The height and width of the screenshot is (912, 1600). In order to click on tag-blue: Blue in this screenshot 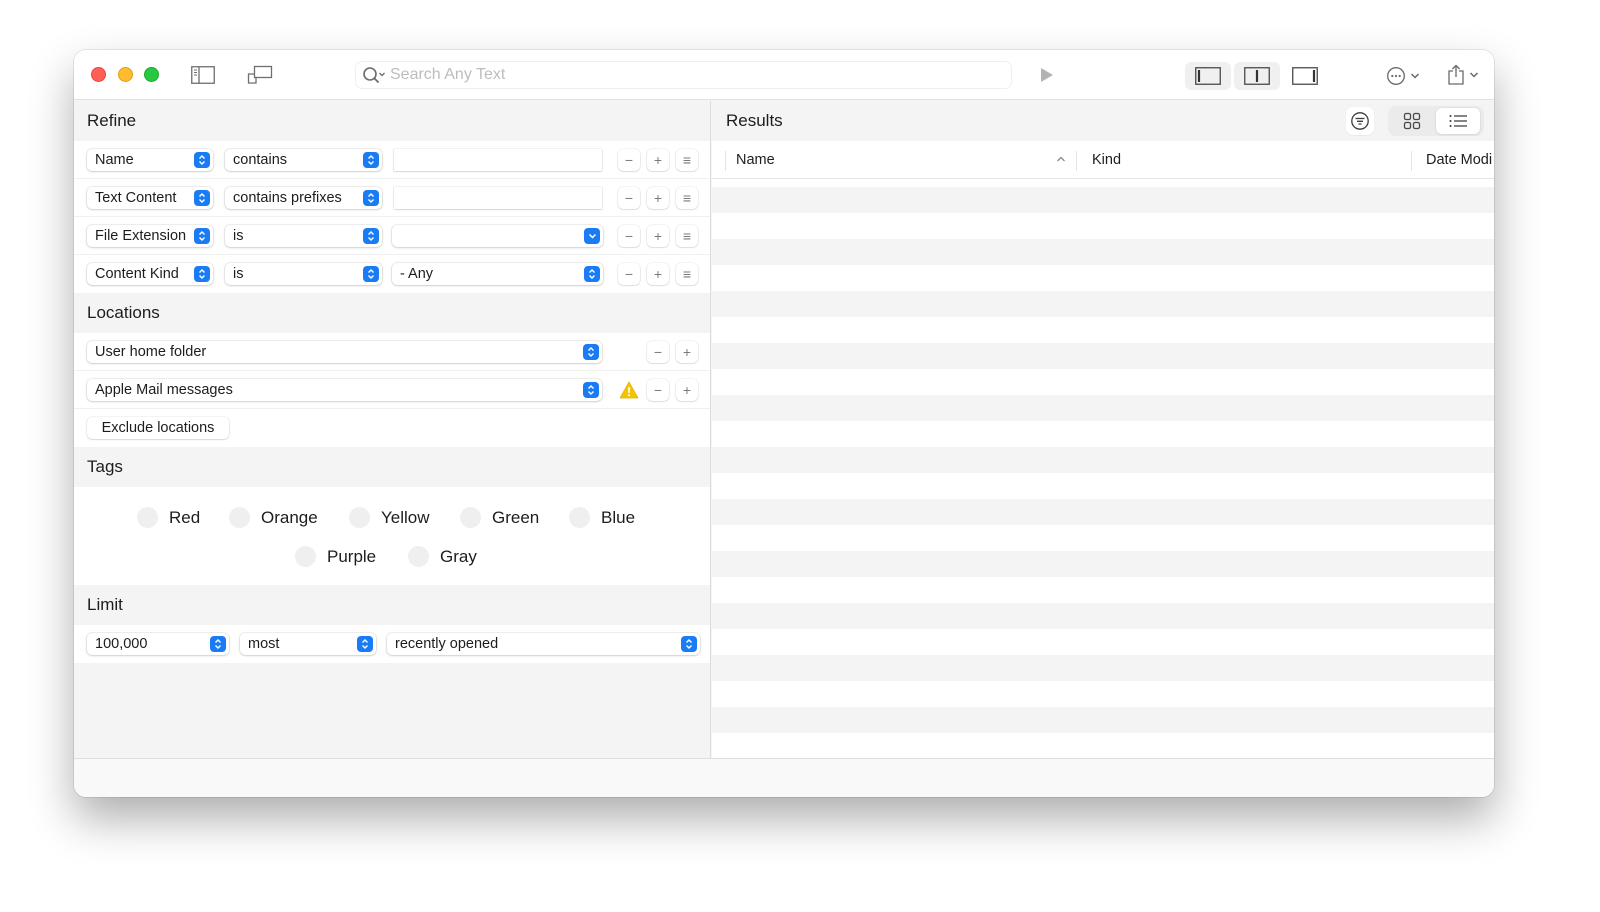, I will do `click(602, 517)`.